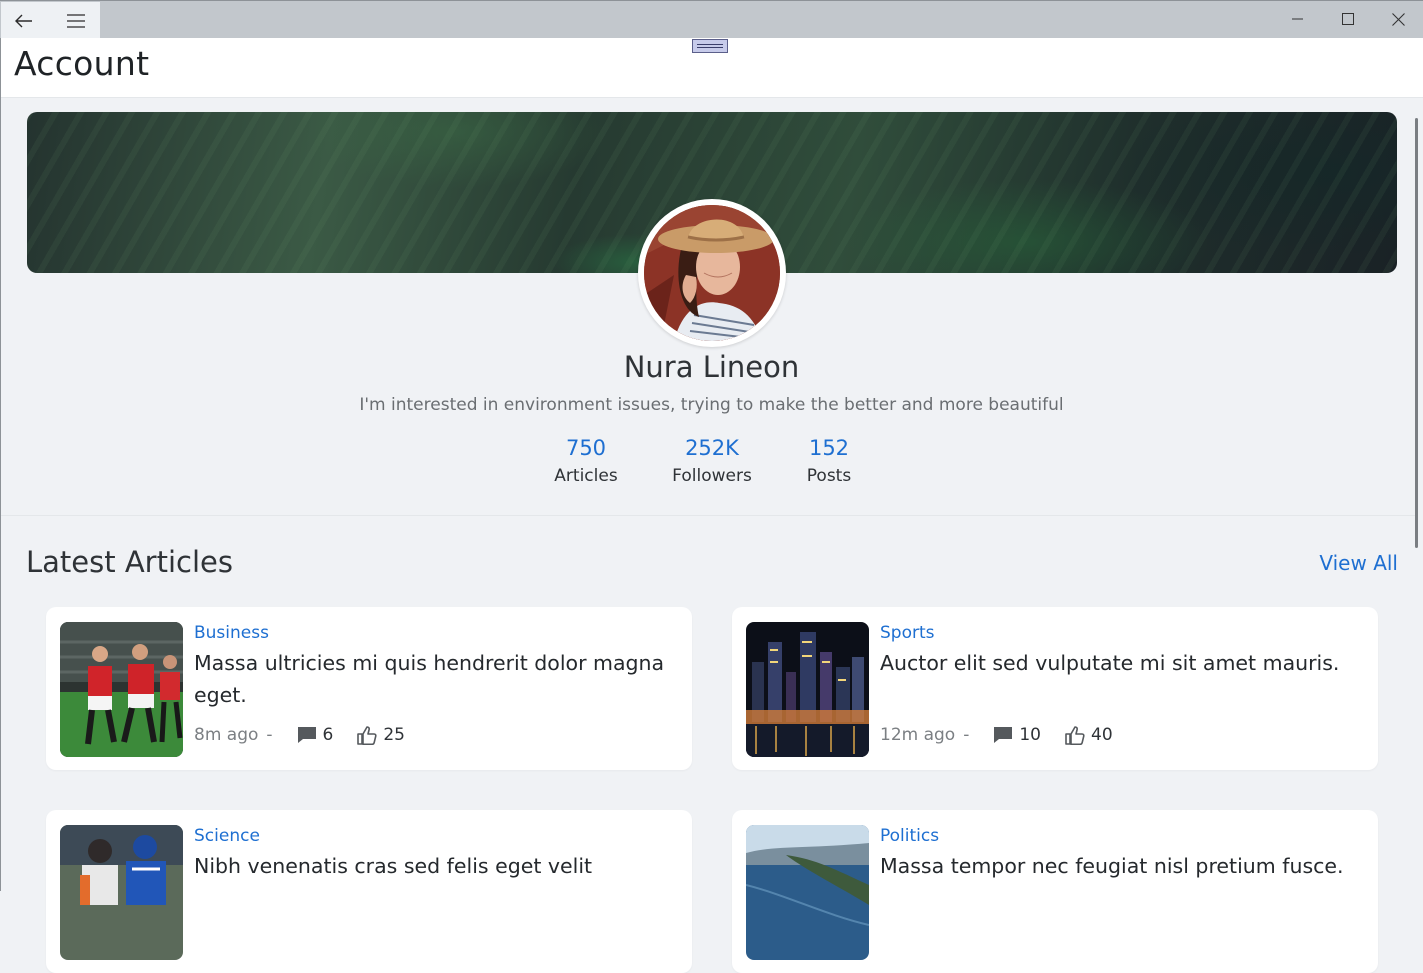 The width and height of the screenshot is (1423, 973). Describe the element at coordinates (226, 735) in the screenshot. I see `article-time: 8m ago` at that location.